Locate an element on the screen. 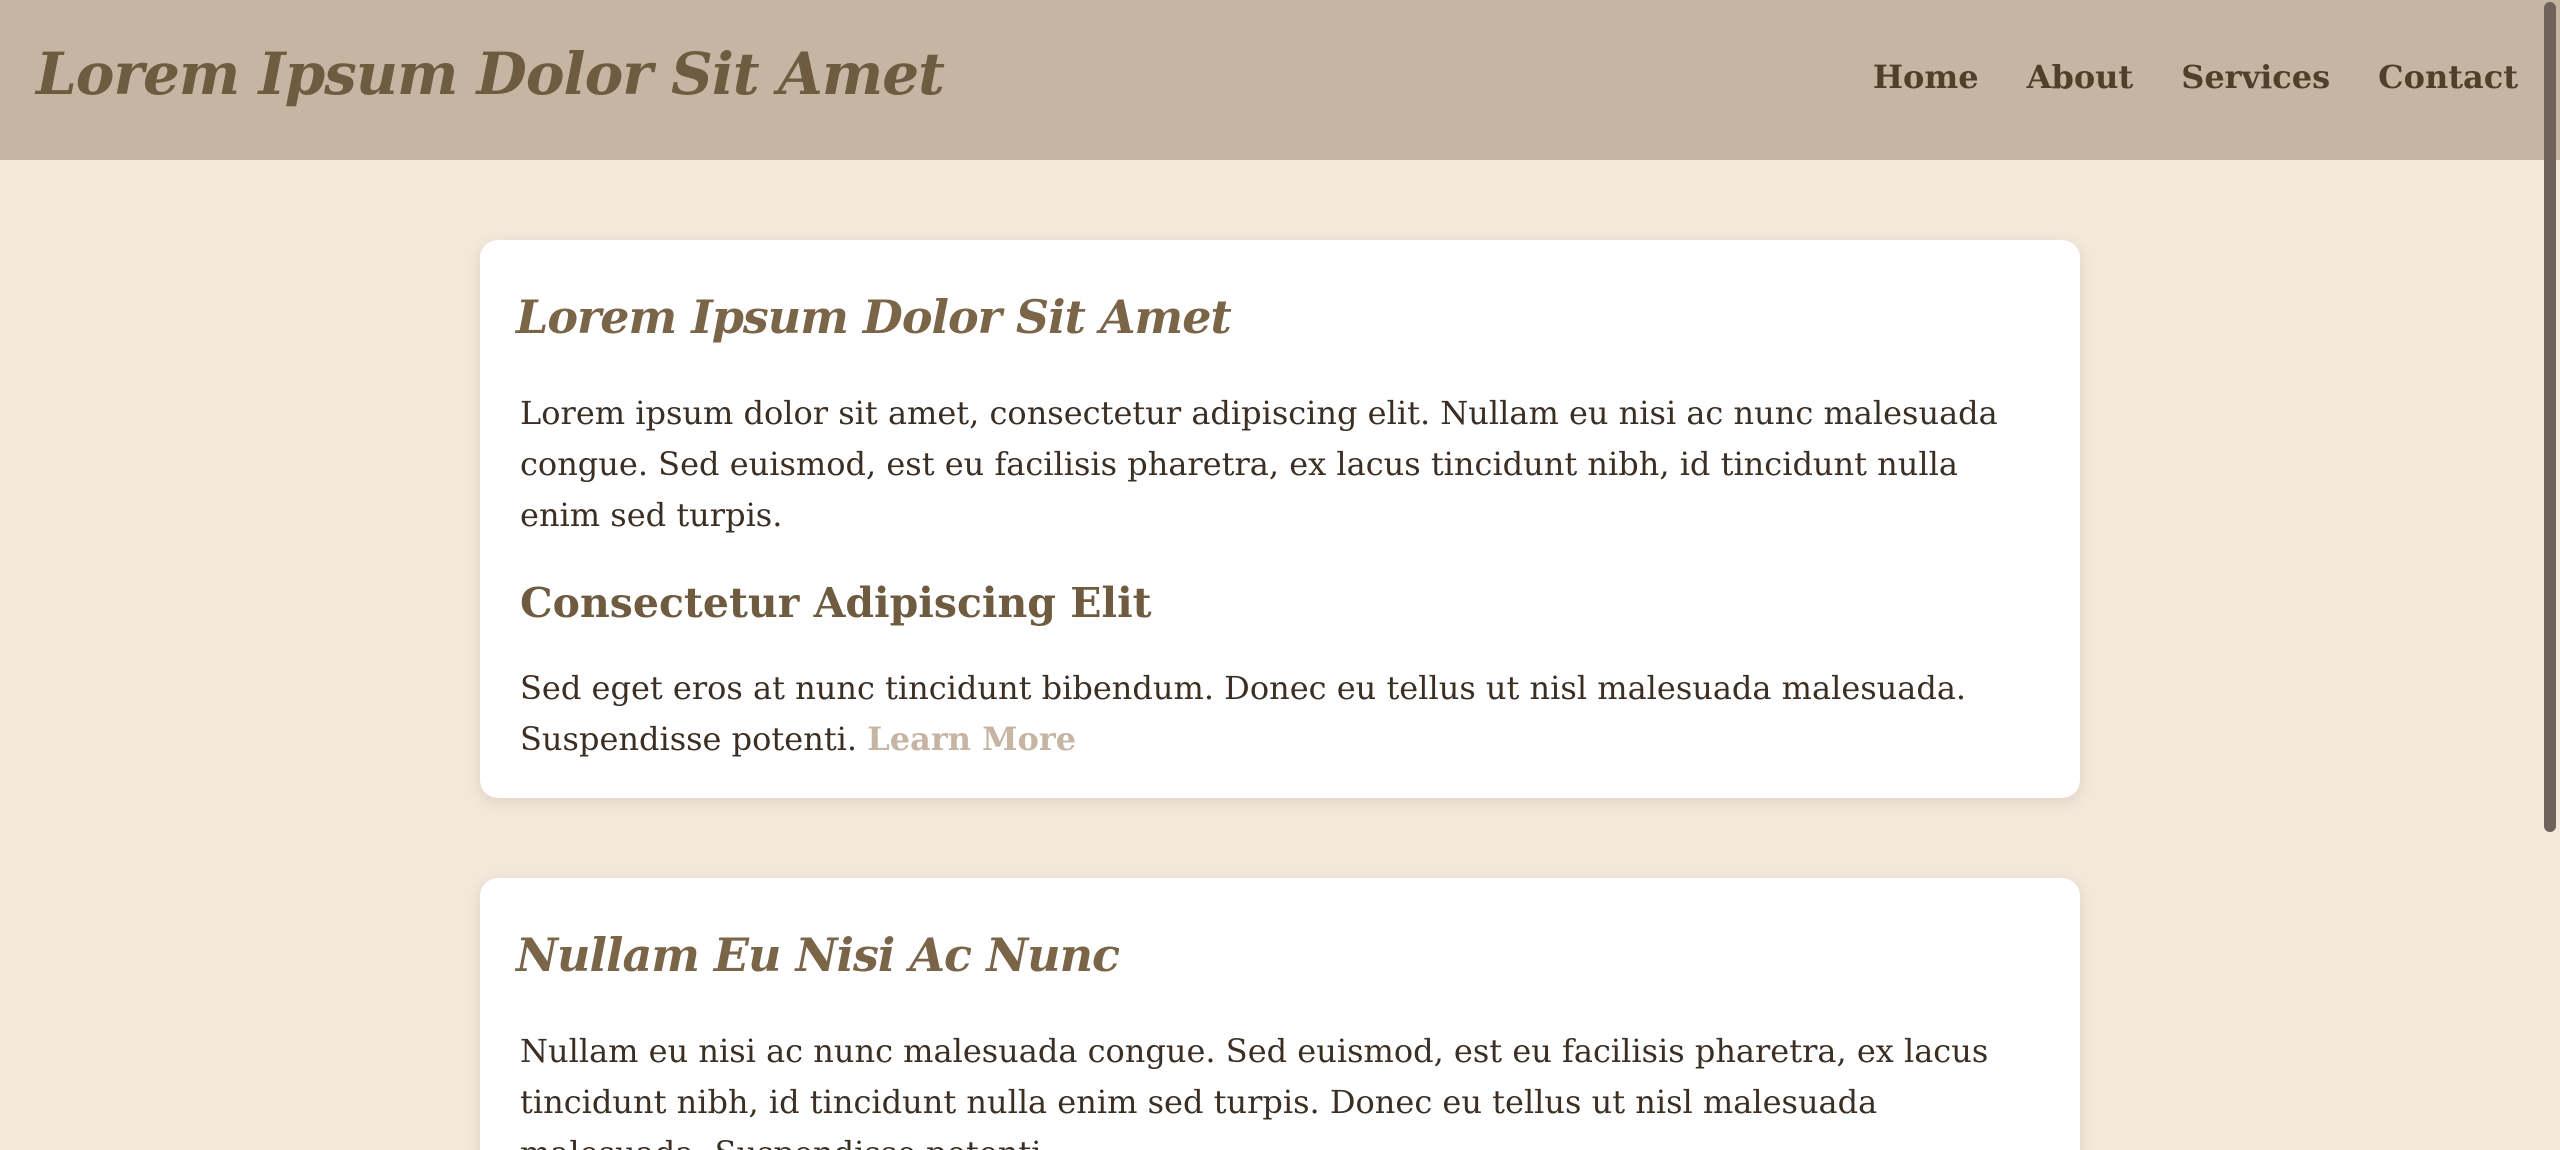 This screenshot has height=1150, width=2560. nav-link-services: Services is located at coordinates (2255, 77).